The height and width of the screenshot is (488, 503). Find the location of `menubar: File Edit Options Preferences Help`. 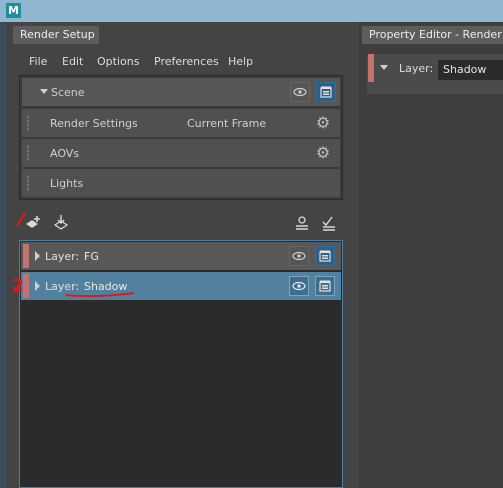

menubar: File Edit Options Preferences Help is located at coordinates (185, 60).